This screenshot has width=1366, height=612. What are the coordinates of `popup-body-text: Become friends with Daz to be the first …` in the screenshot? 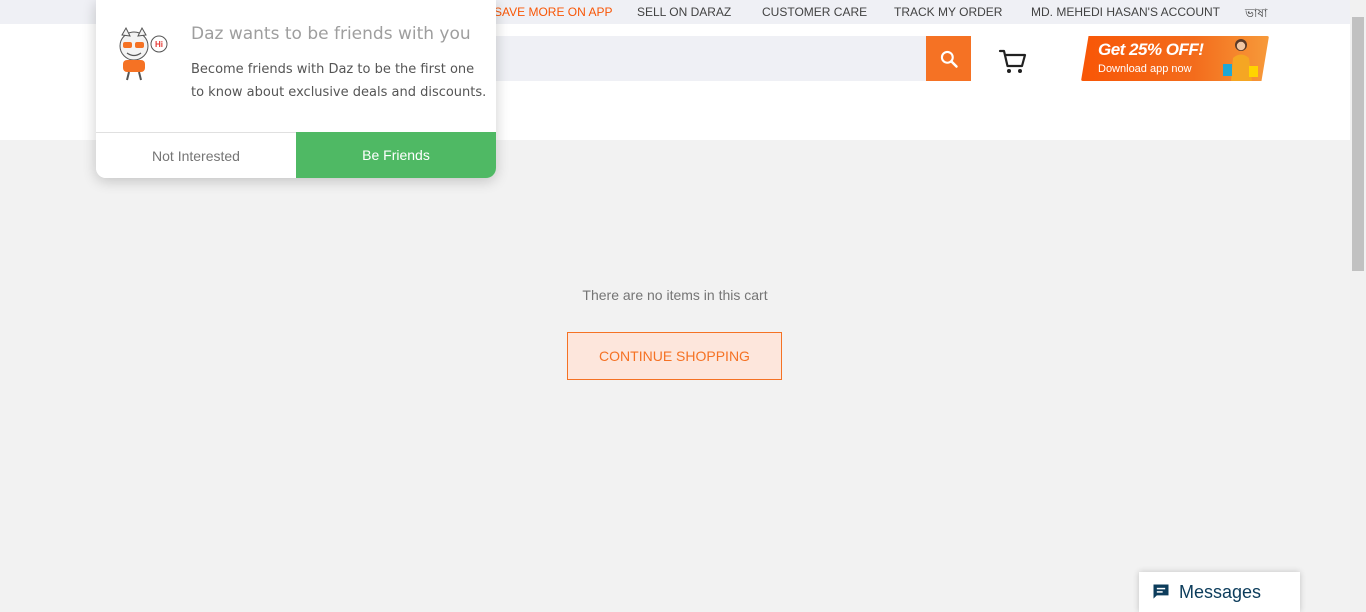 It's located at (339, 81).